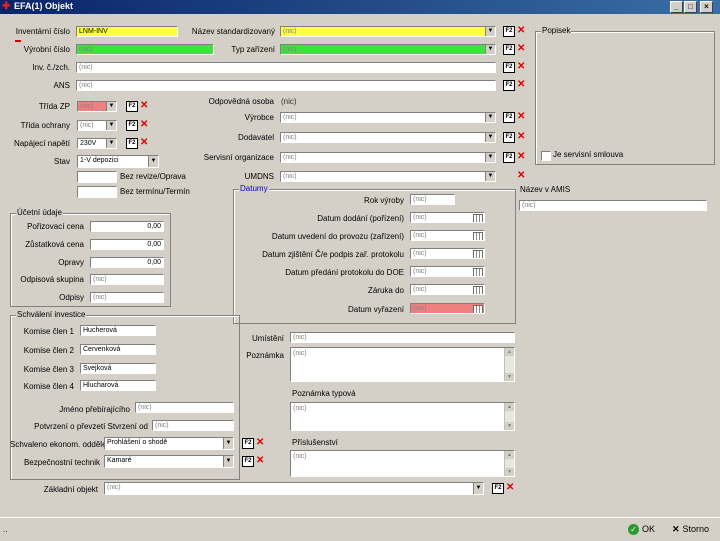  Describe the element at coordinates (509, 49) in the screenshot. I see `f2-typ-button: F2` at that location.